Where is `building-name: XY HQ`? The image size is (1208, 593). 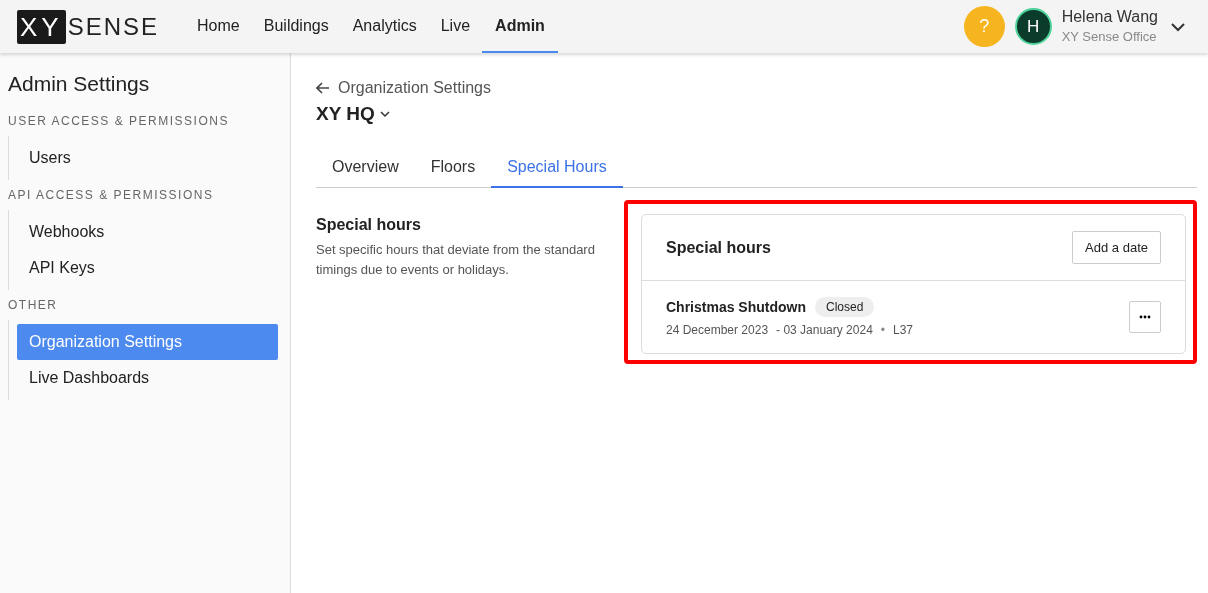 building-name: XY HQ is located at coordinates (345, 114).